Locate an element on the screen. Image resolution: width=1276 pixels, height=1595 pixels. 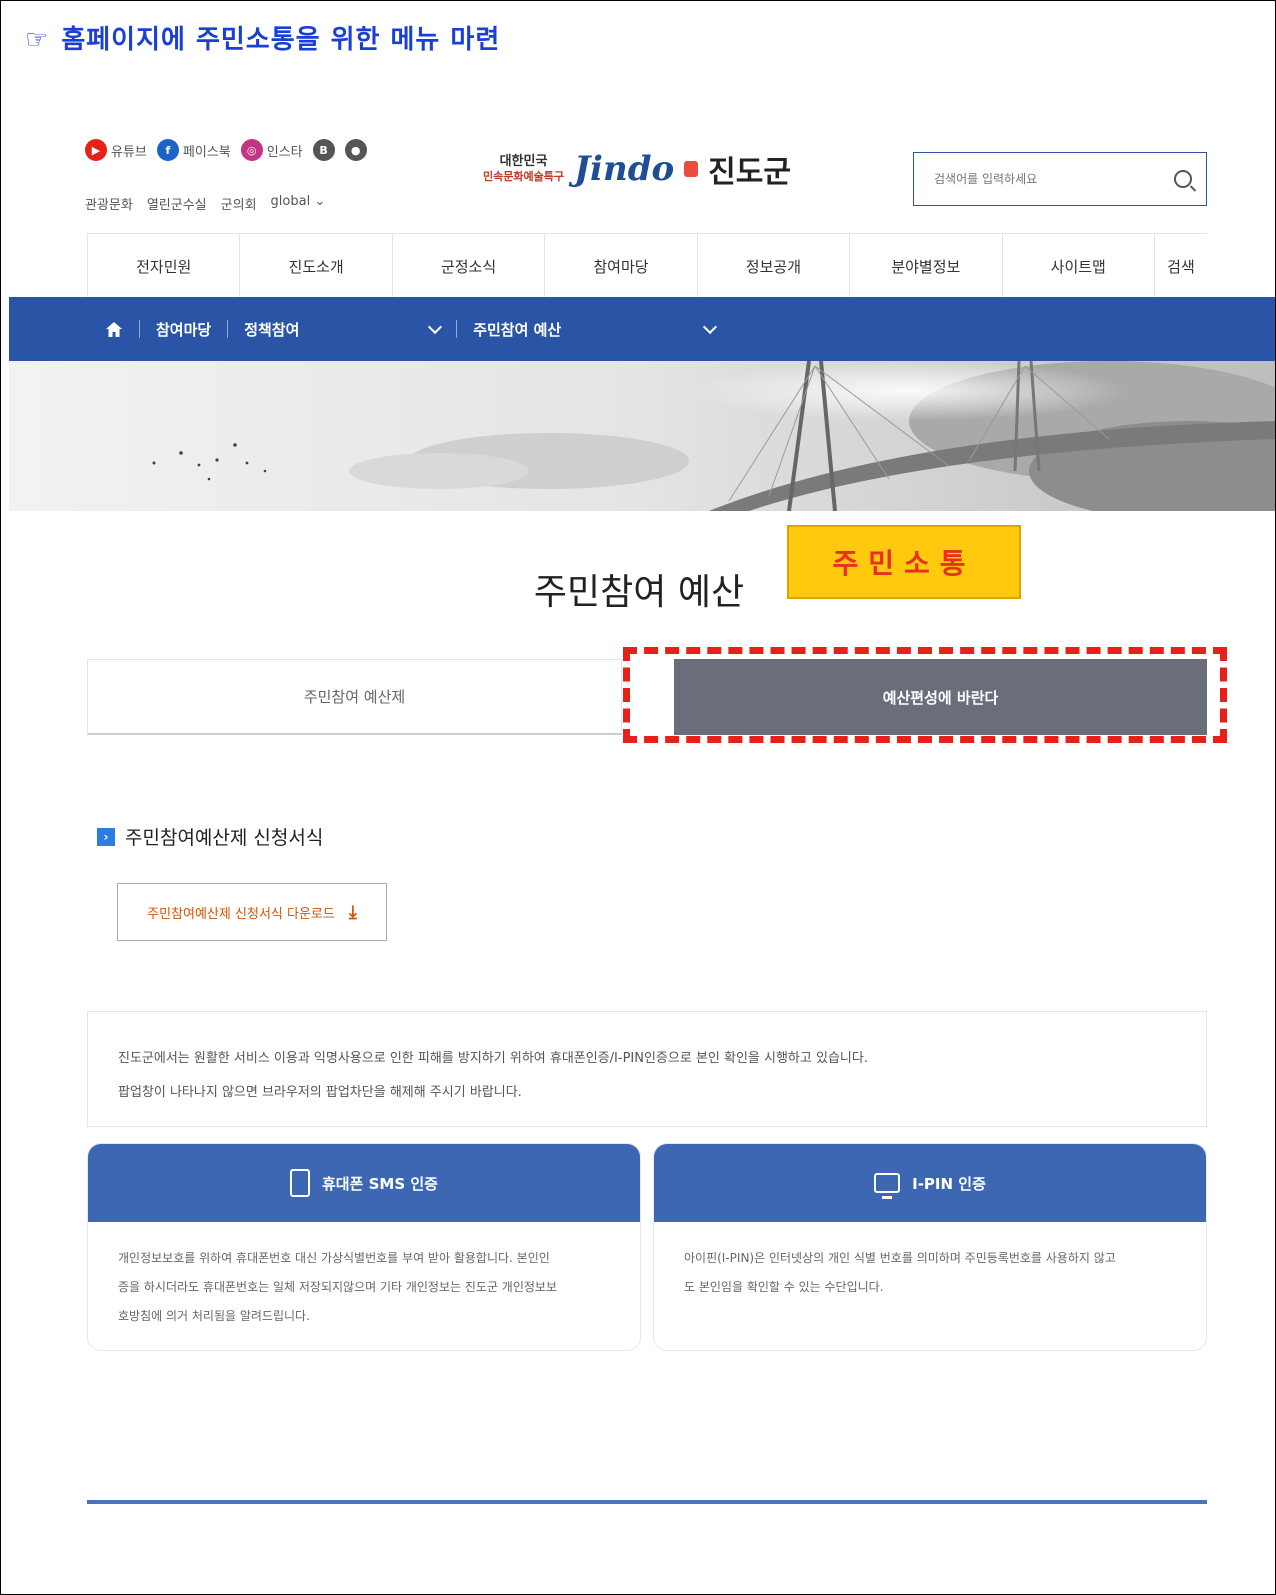
utility-links: 관광문화 열린군수실 군의회 global ⌄ is located at coordinates (205, 203).